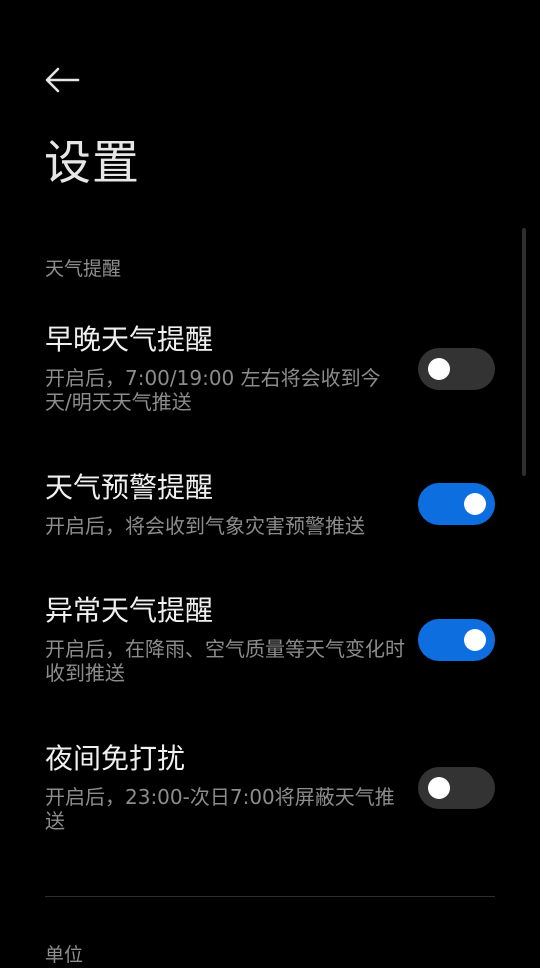 The width and height of the screenshot is (540, 968). What do you see at coordinates (270, 510) in the screenshot?
I see `setting-row-warning-reminder: 天气预警提醒 开启后，将会收到气象灾害预警推送` at bounding box center [270, 510].